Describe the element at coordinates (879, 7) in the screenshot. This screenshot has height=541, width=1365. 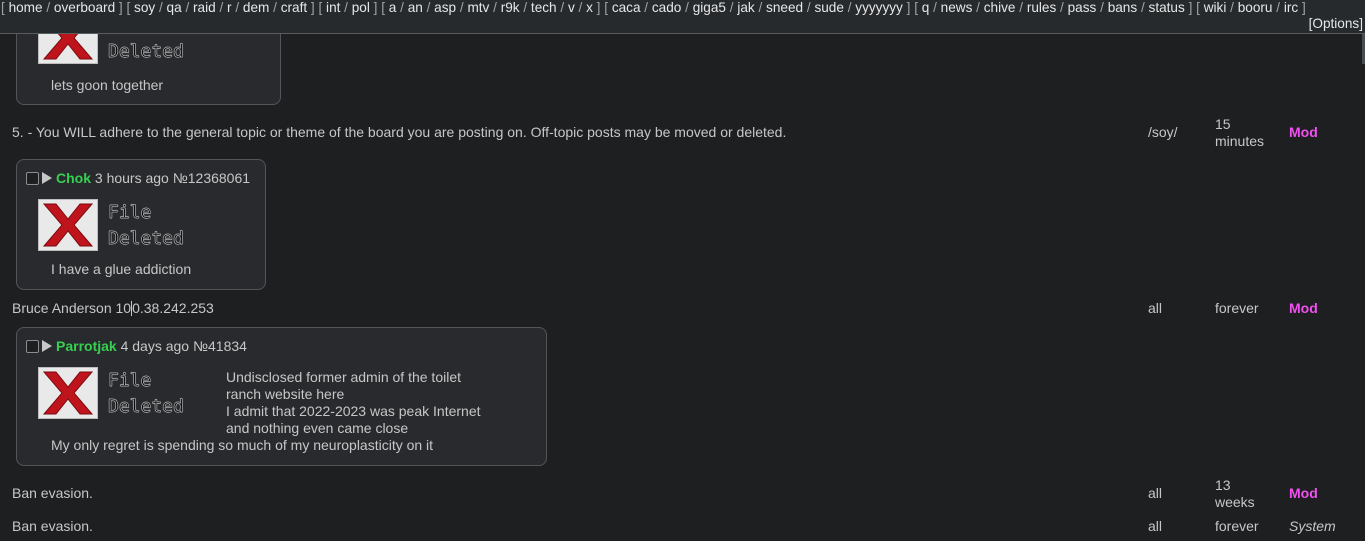
I see `board-link-yyyyyyy: yyyyyyy` at that location.